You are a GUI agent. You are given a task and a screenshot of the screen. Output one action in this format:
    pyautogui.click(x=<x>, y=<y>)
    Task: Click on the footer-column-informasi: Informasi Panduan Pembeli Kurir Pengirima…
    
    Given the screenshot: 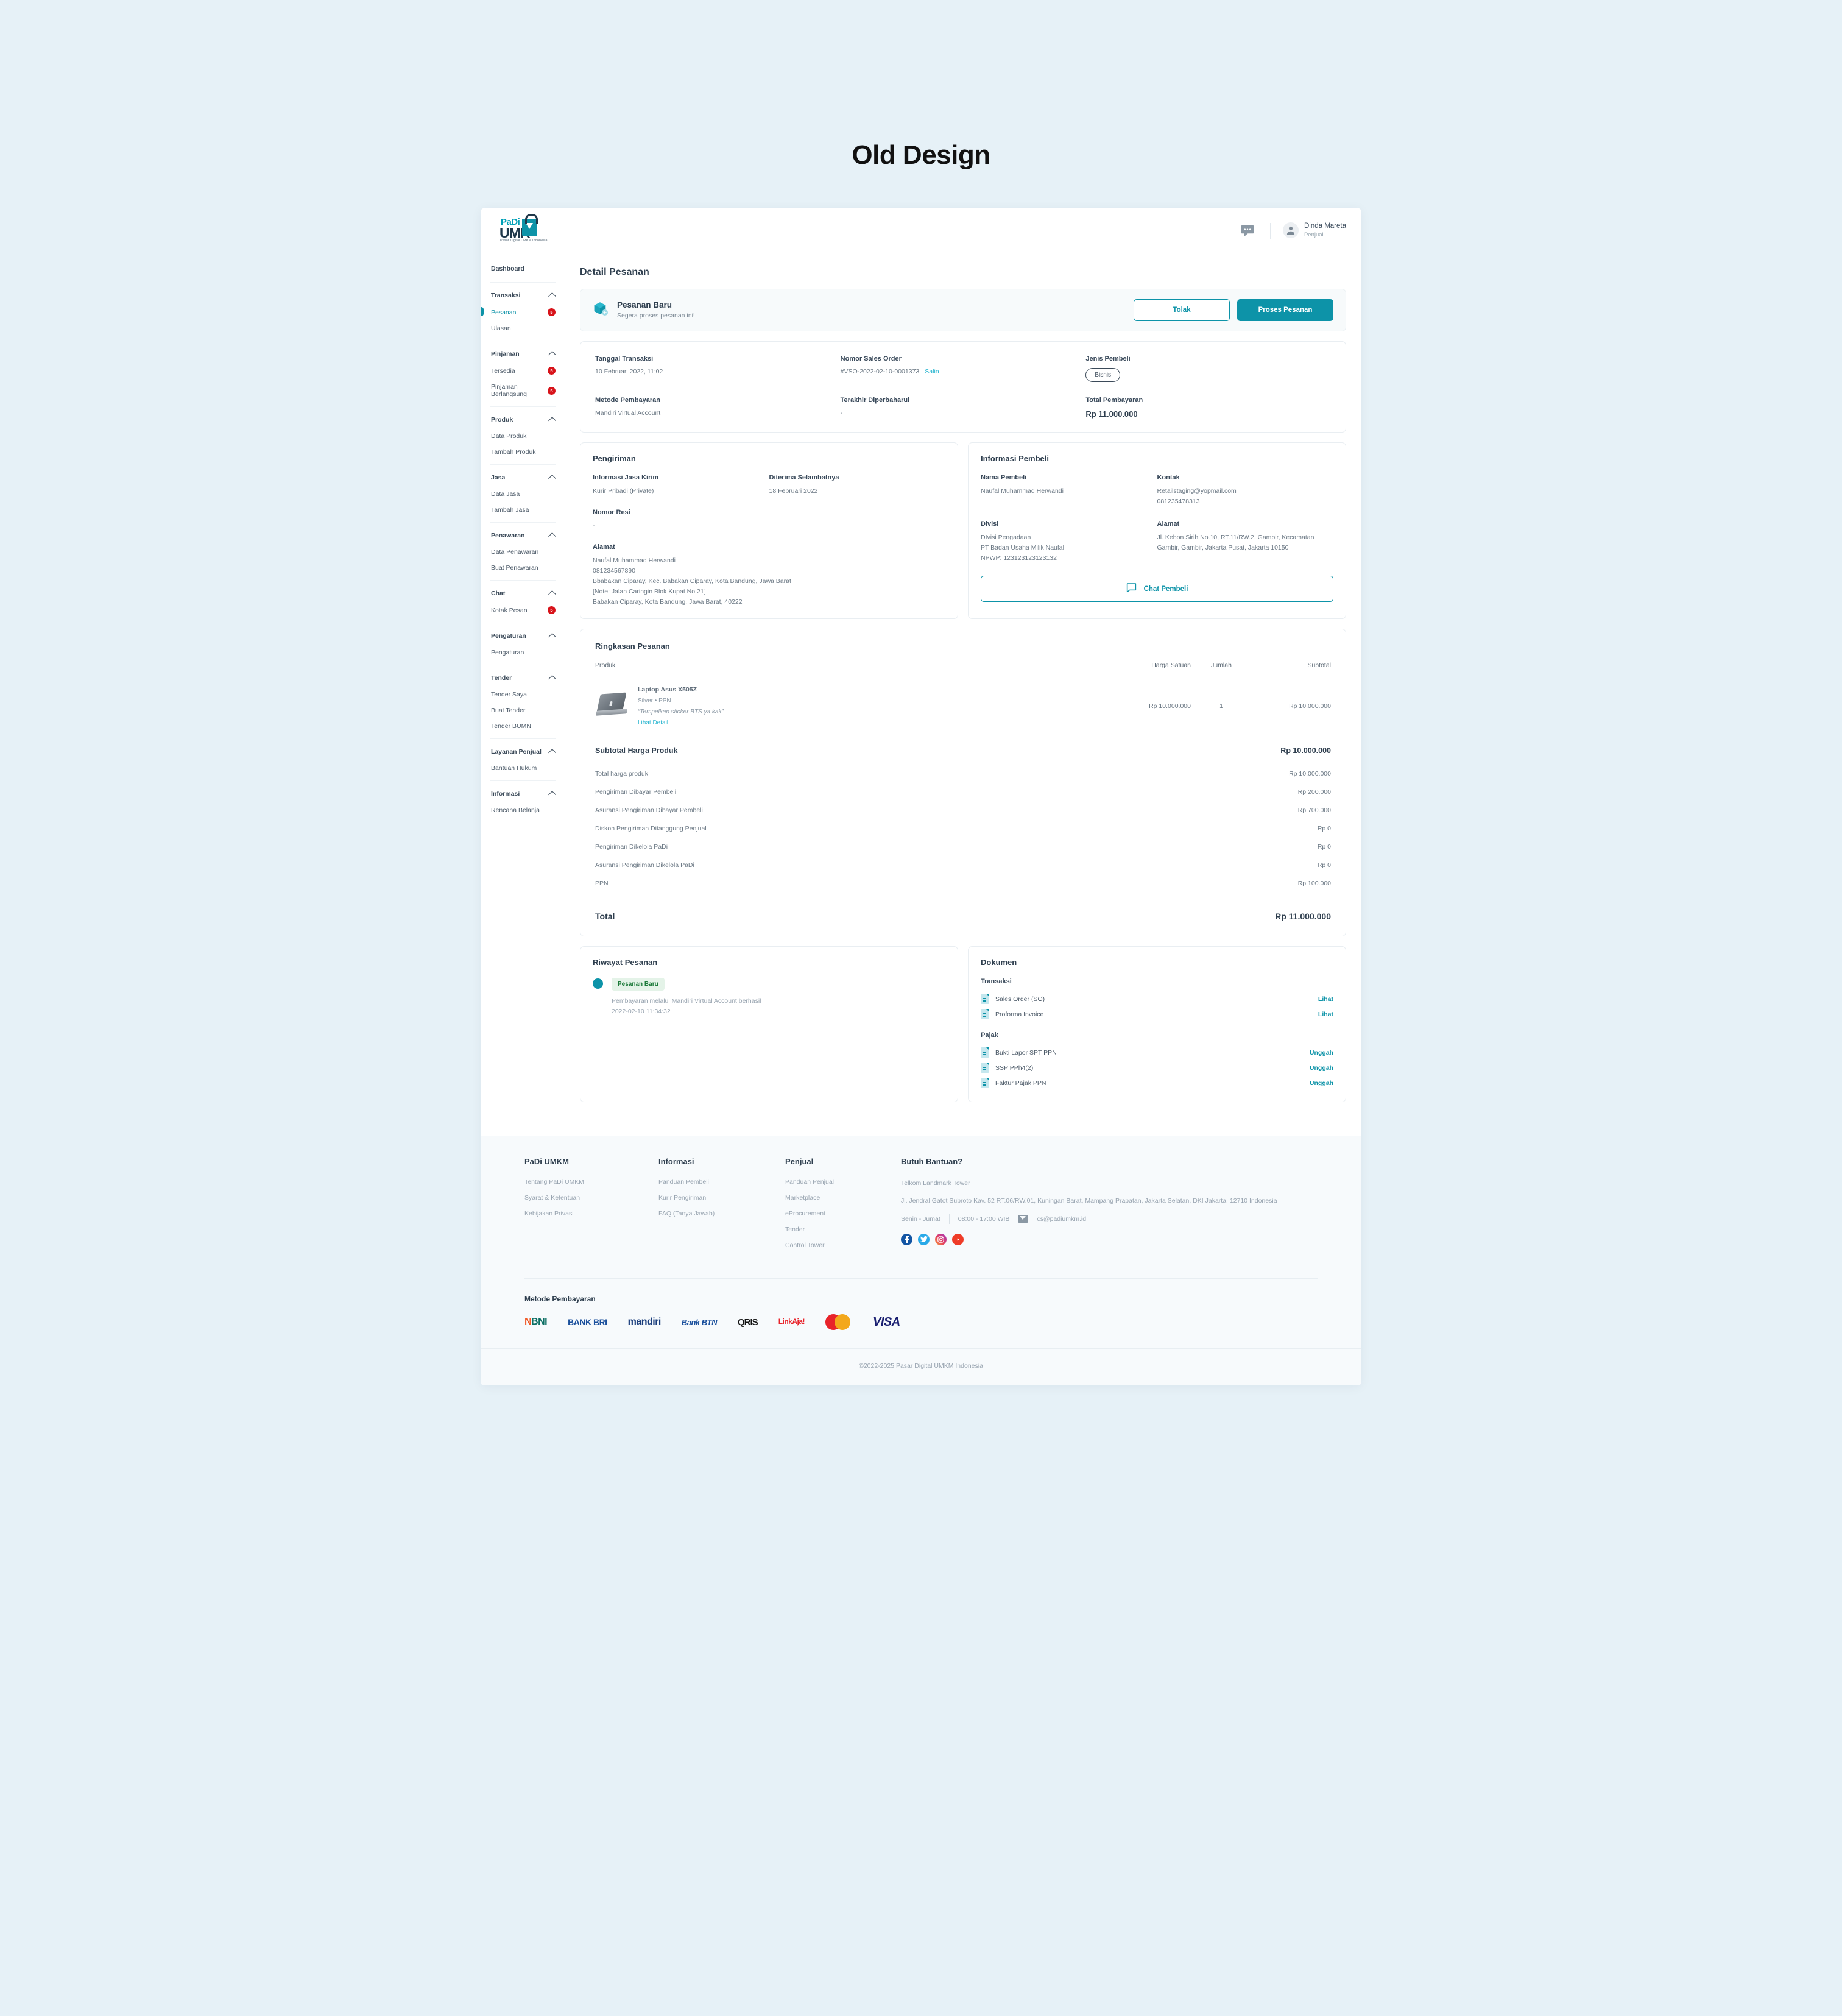 What is the action you would take?
    pyautogui.click(x=721, y=1207)
    